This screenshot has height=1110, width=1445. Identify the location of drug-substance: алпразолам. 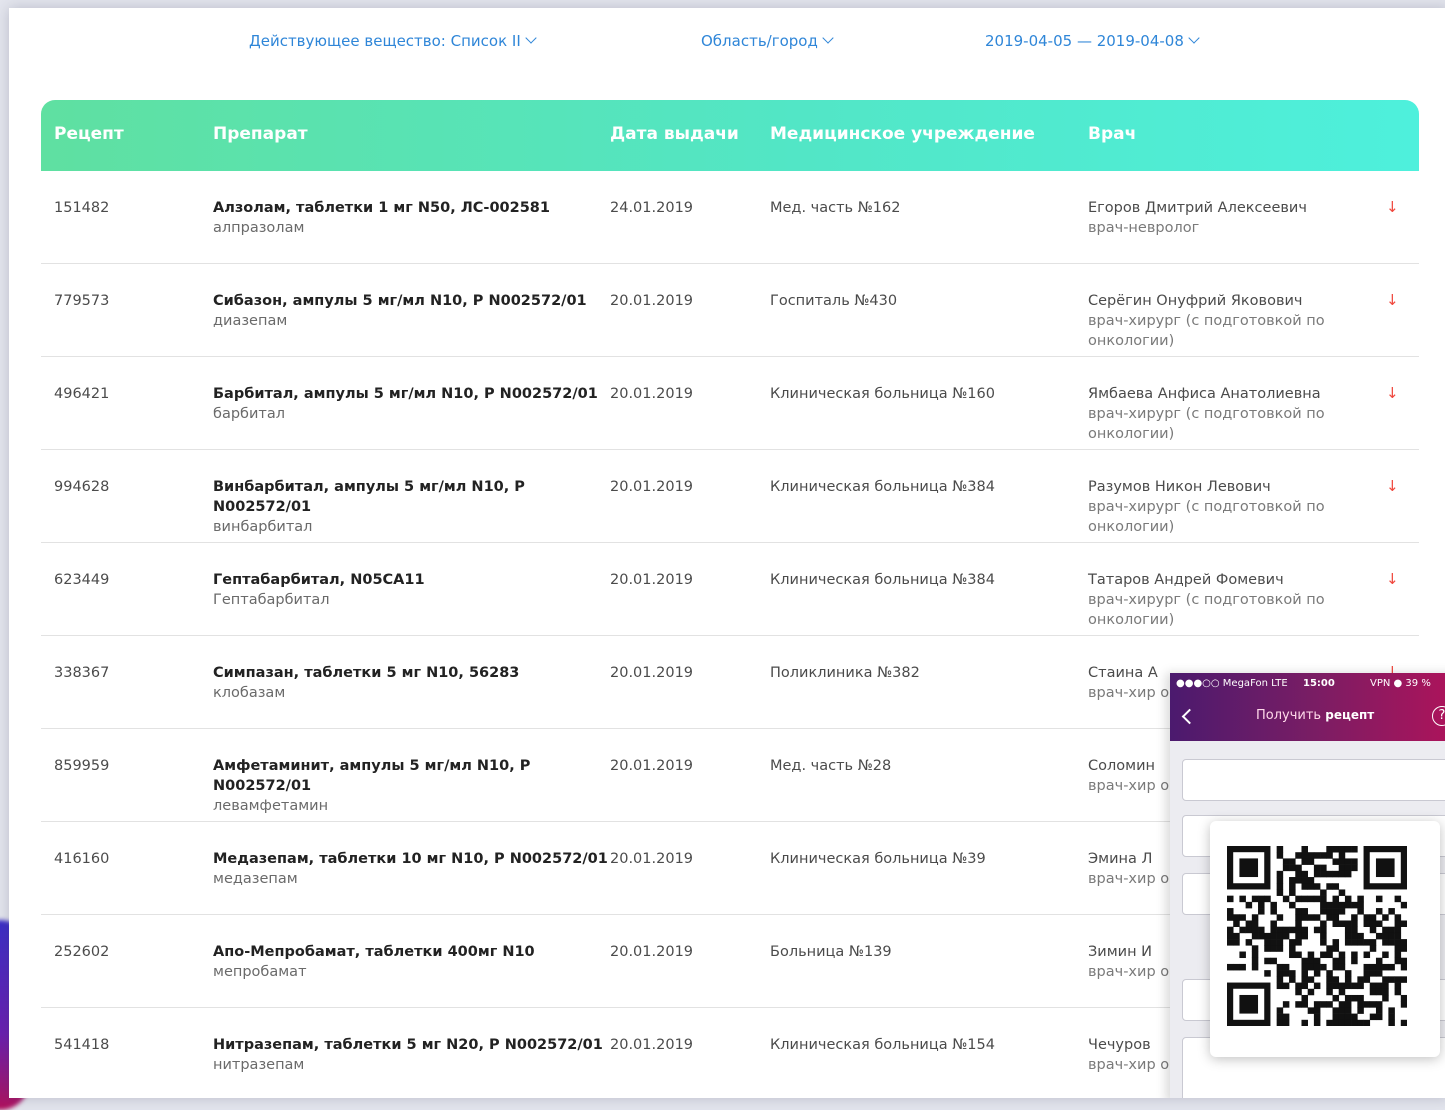
(259, 228).